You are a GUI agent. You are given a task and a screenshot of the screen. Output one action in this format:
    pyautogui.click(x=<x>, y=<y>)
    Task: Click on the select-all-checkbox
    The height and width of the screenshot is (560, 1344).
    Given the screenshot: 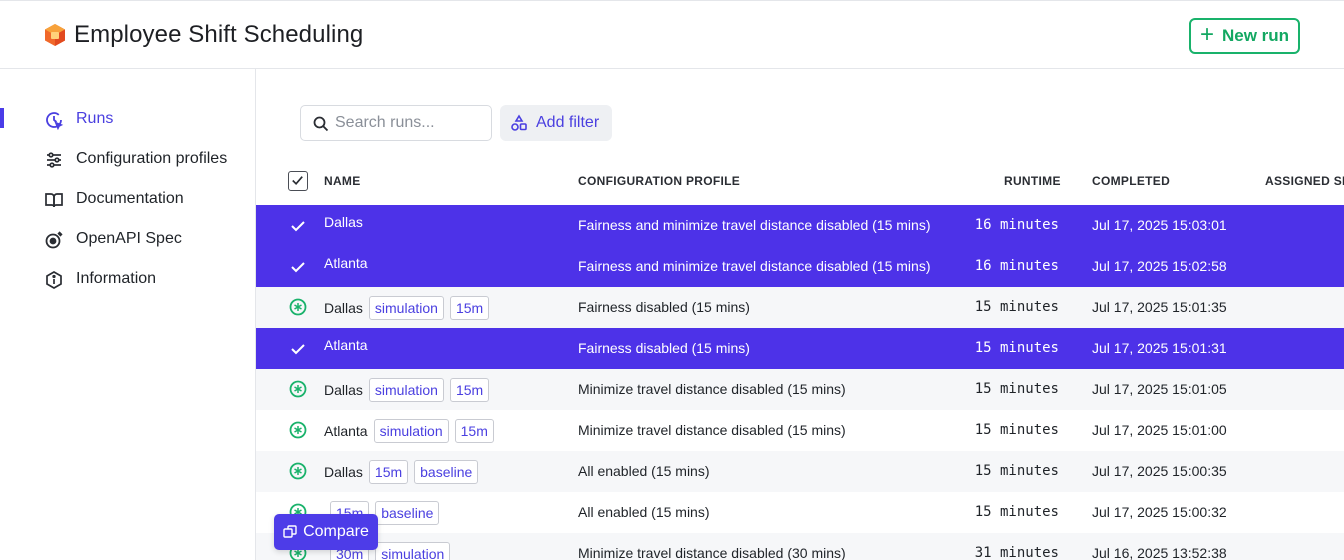 What is the action you would take?
    pyautogui.click(x=298, y=181)
    